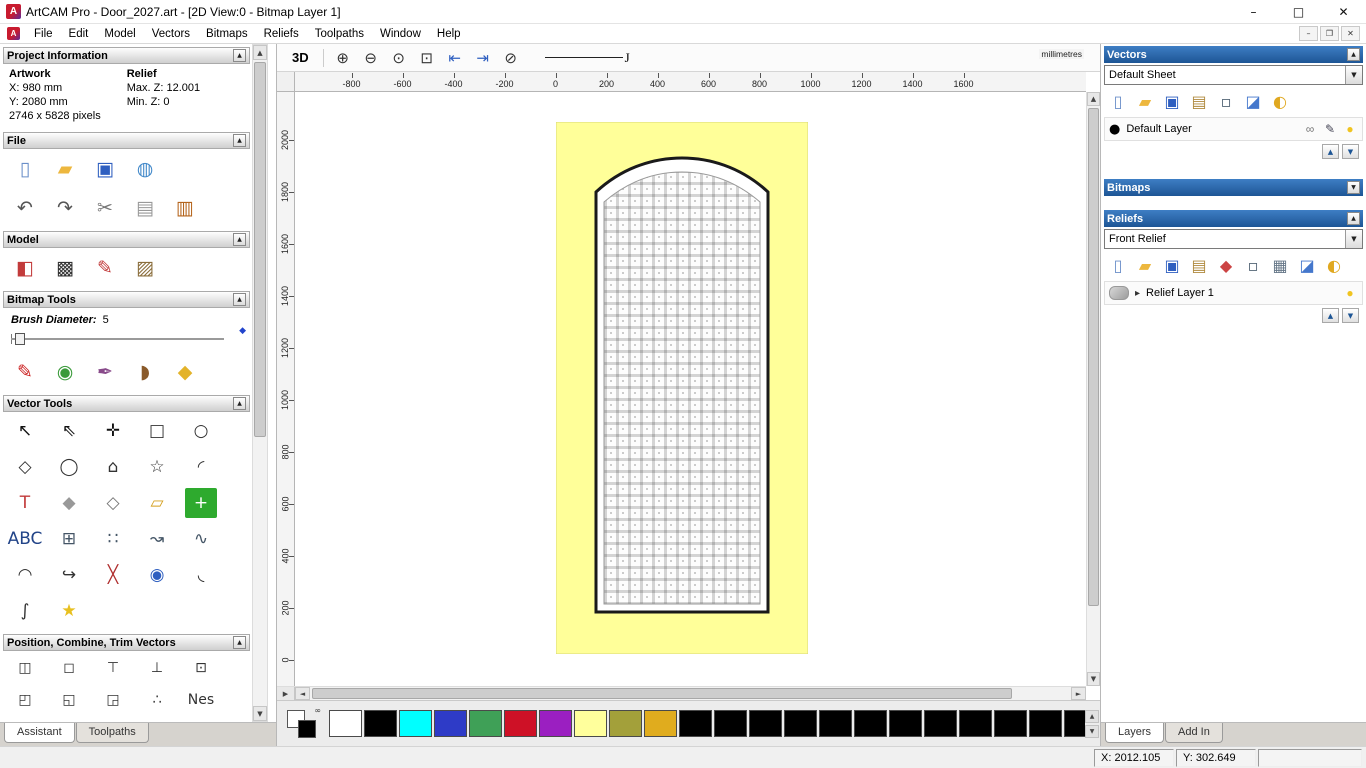 Image resolution: width=1366 pixels, height=768 pixels. Describe the element at coordinates (1119, 293) in the screenshot. I see `relief-thumbnail` at that location.